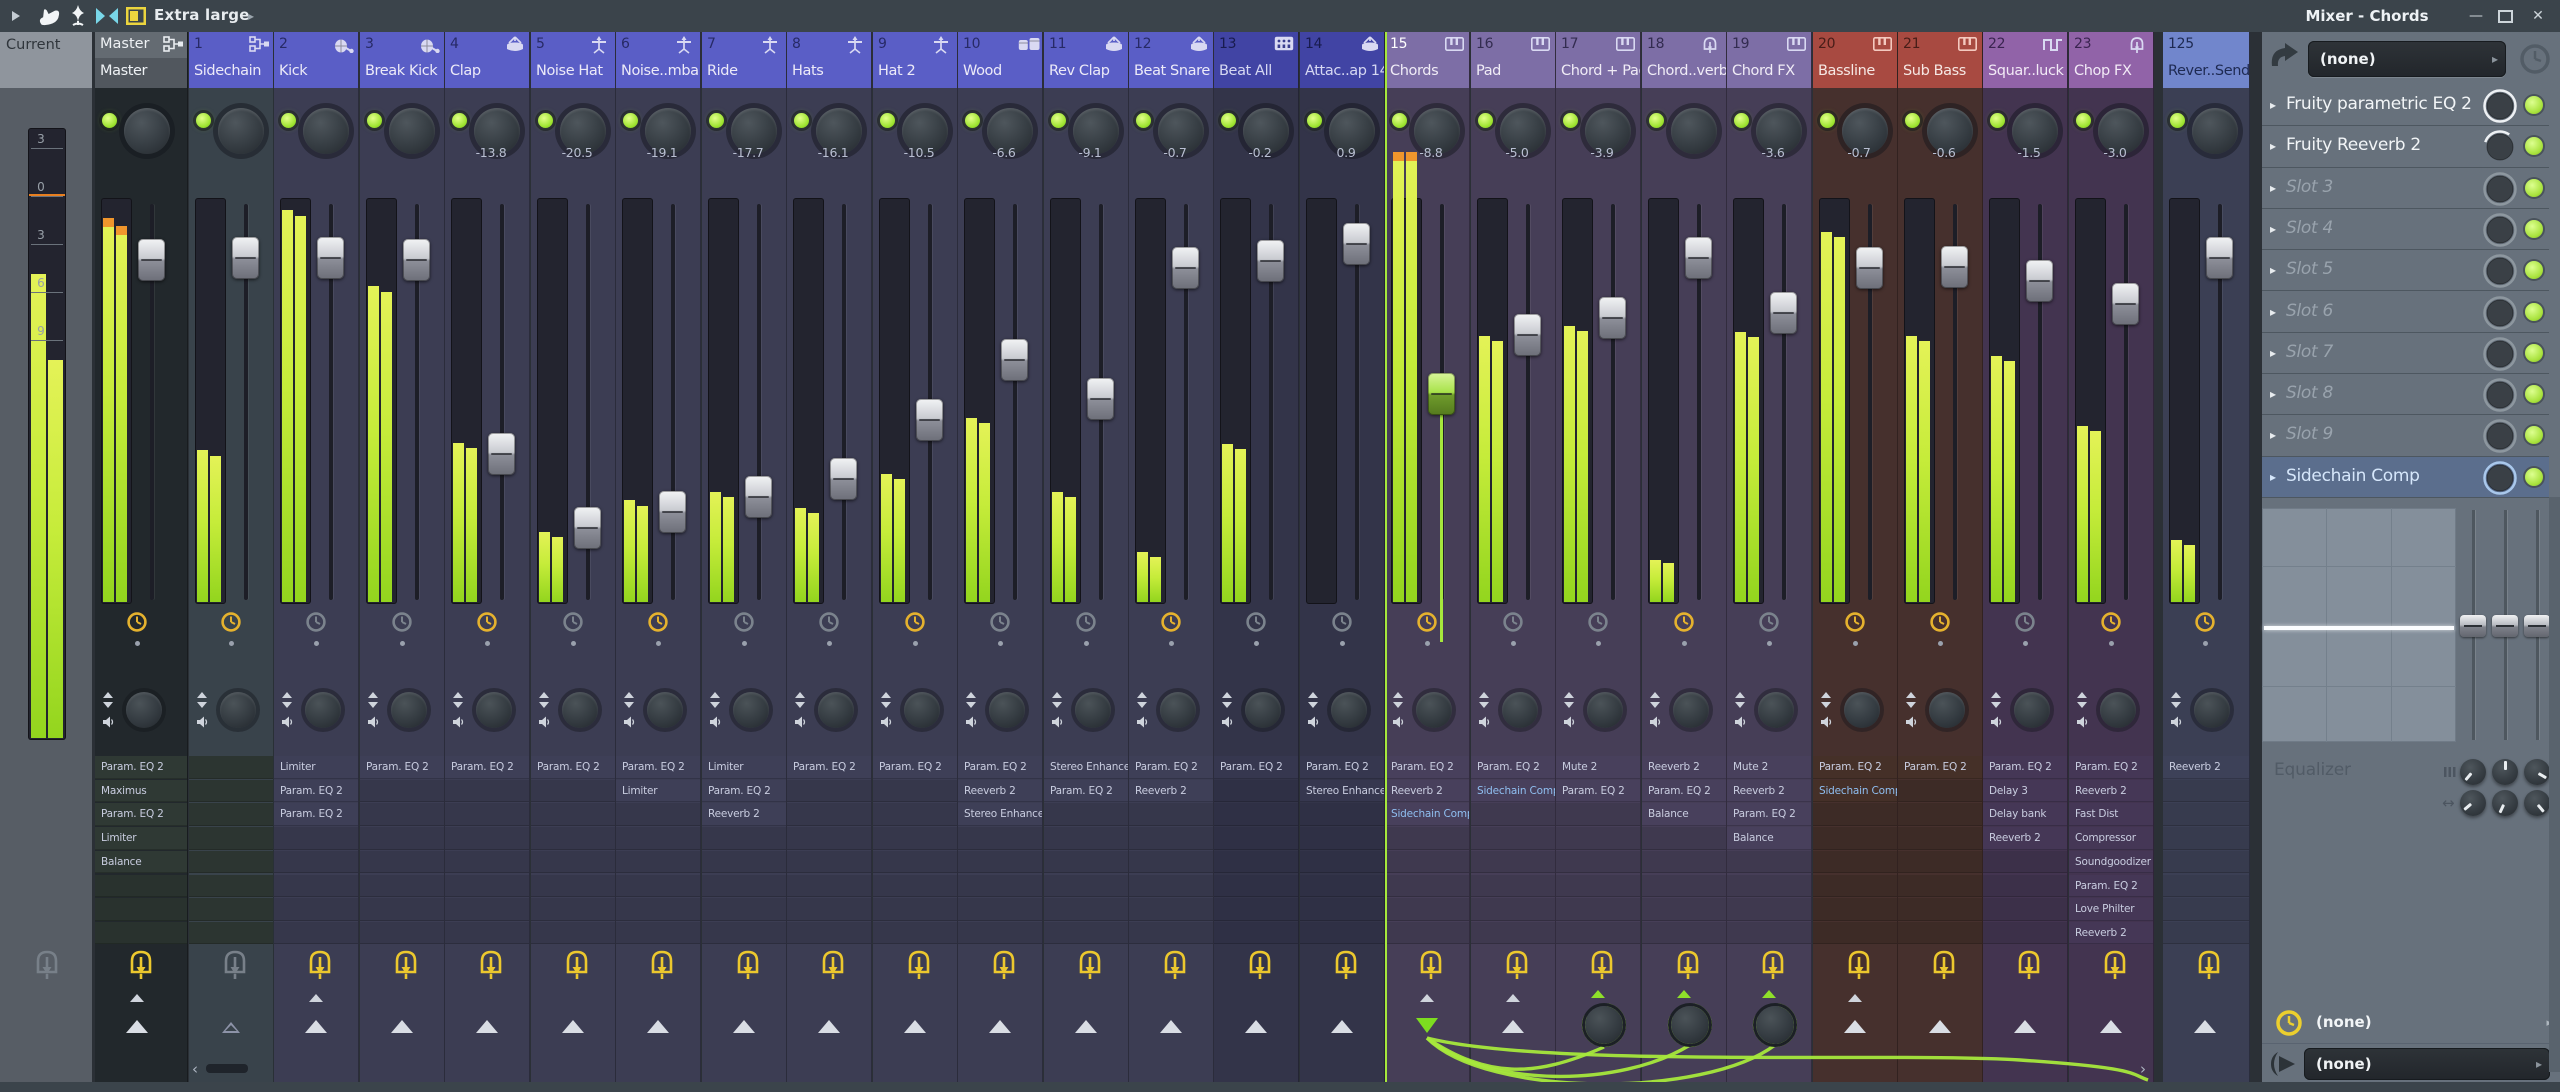 The width and height of the screenshot is (2560, 1092). I want to click on track-name: Break Kick, so click(402, 73).